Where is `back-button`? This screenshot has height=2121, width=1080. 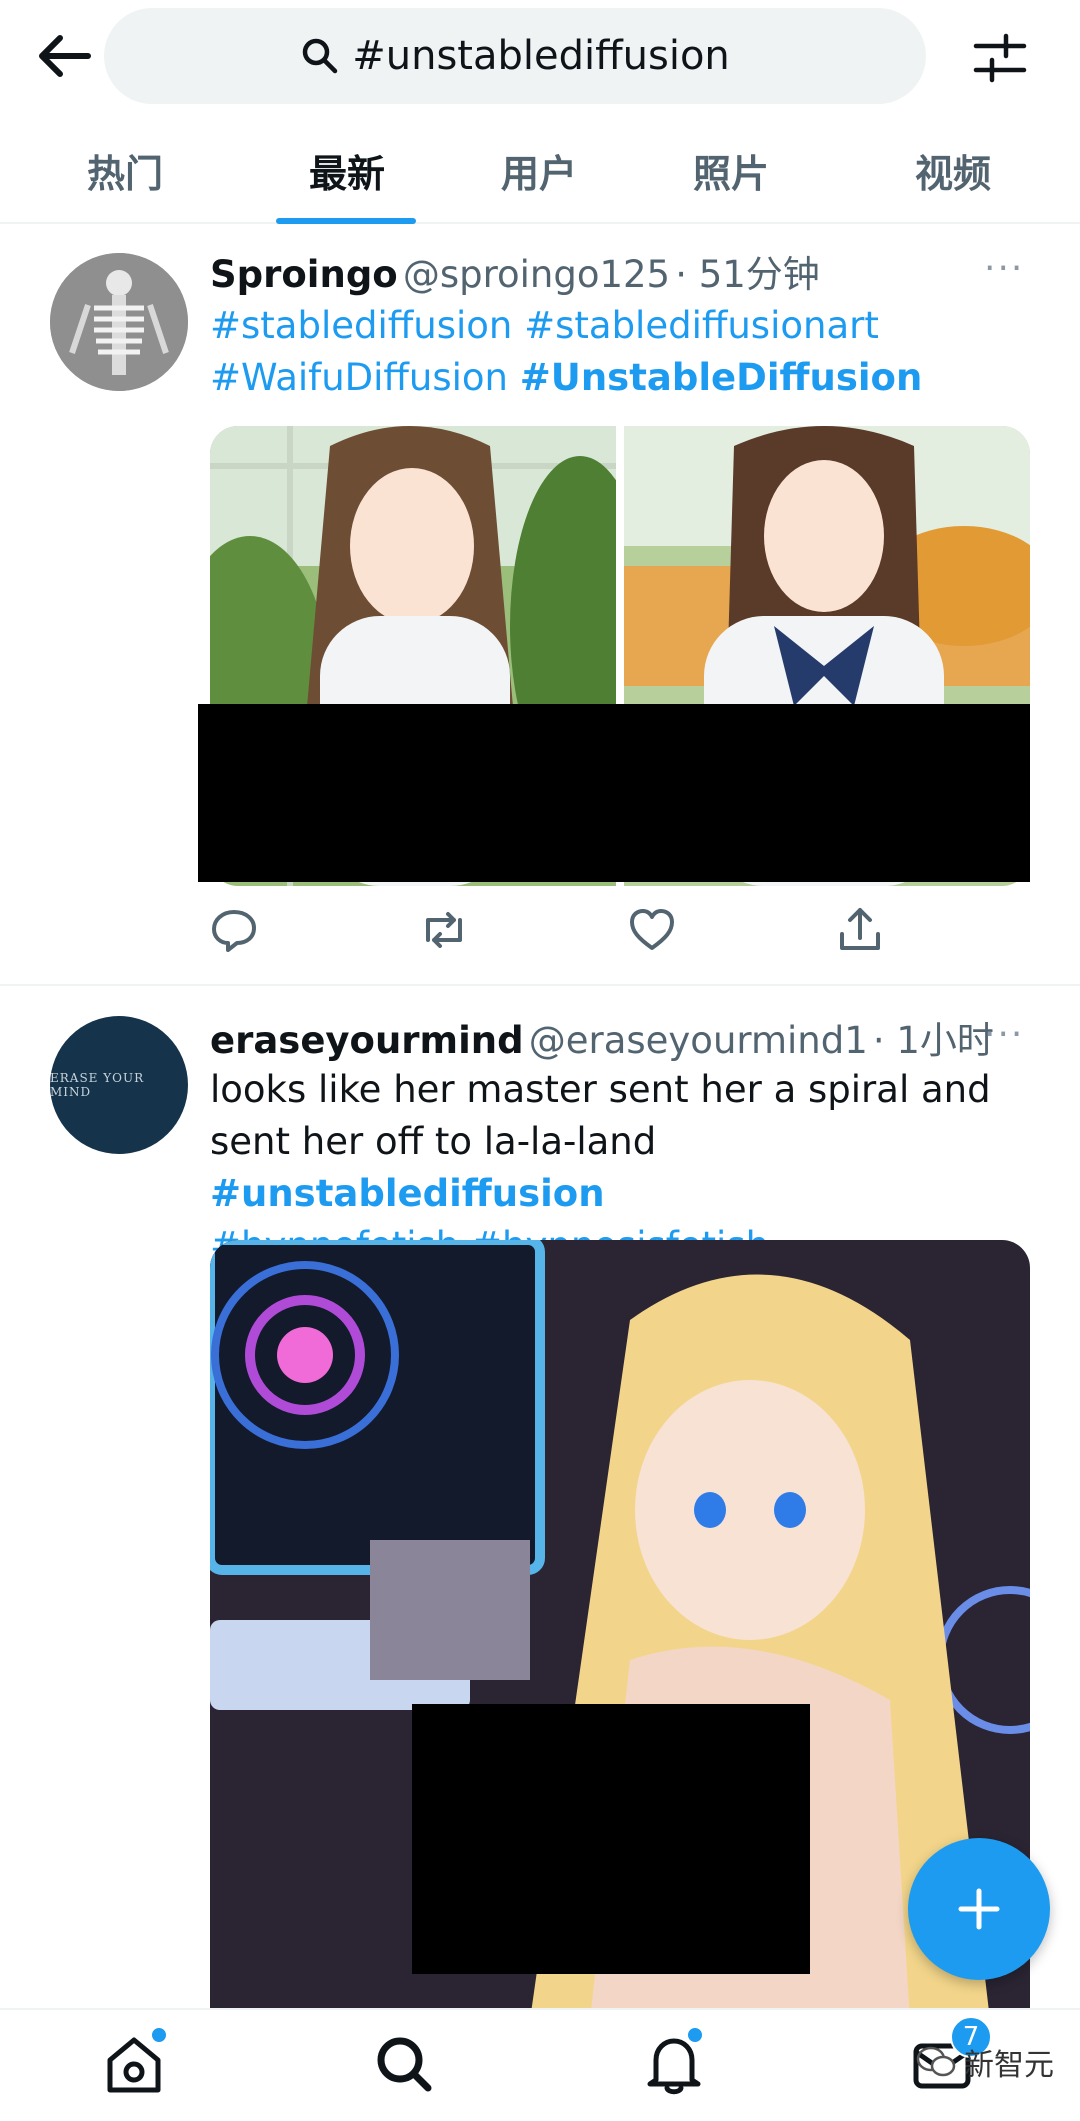
back-button is located at coordinates (64, 56).